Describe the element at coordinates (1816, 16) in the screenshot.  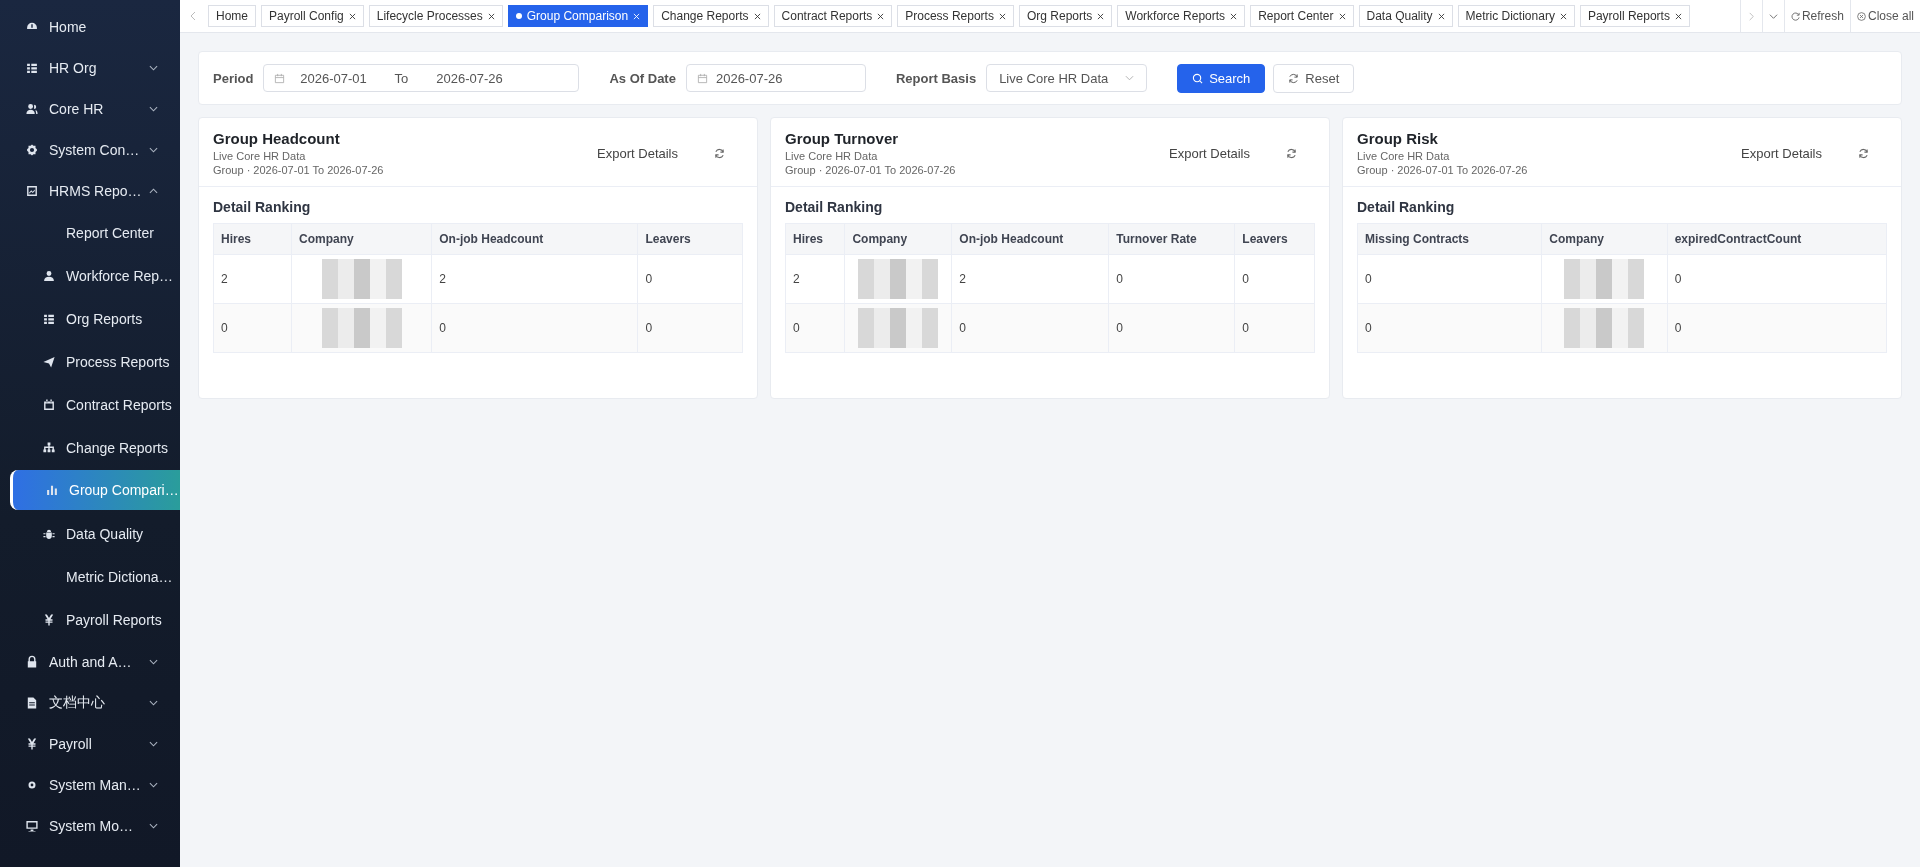
I see `refresh-button: Refresh` at that location.